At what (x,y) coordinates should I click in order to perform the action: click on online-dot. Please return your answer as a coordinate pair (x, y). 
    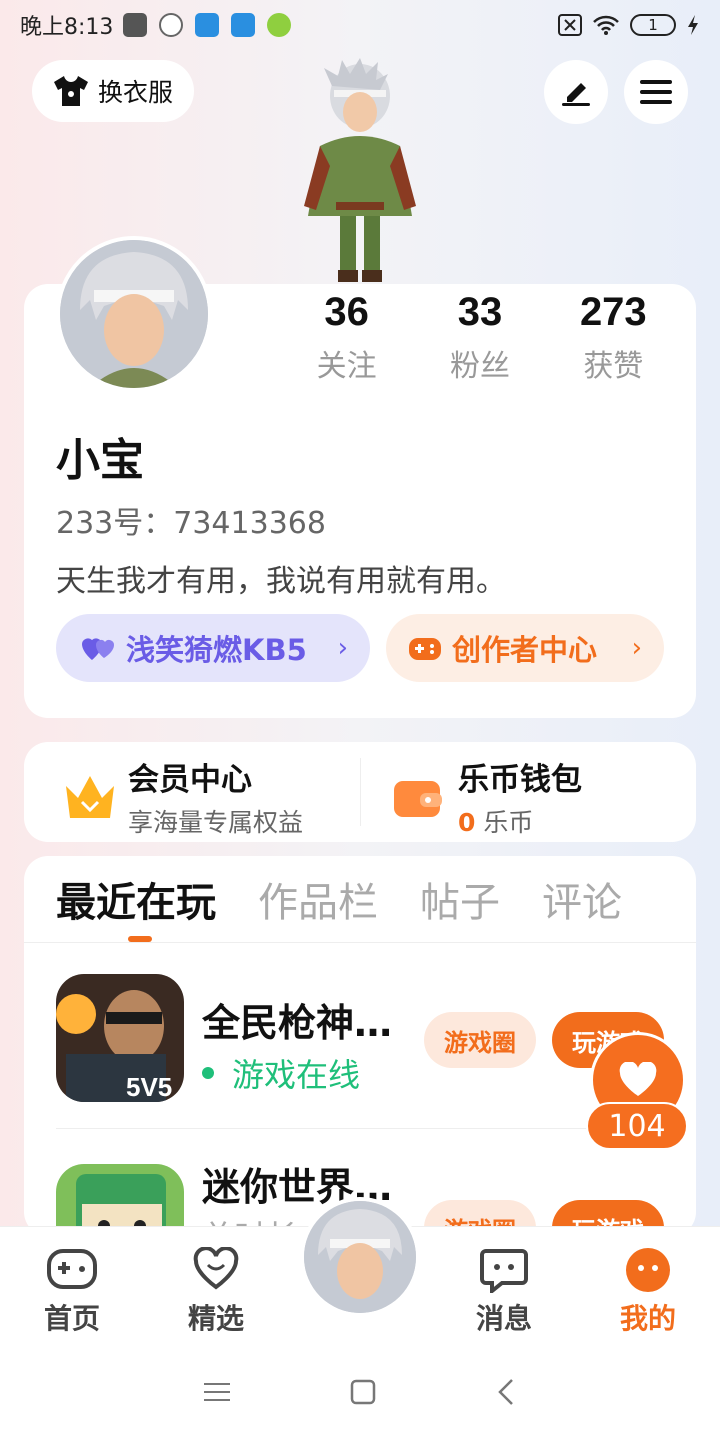
    Looking at the image, I should click on (208, 1073).